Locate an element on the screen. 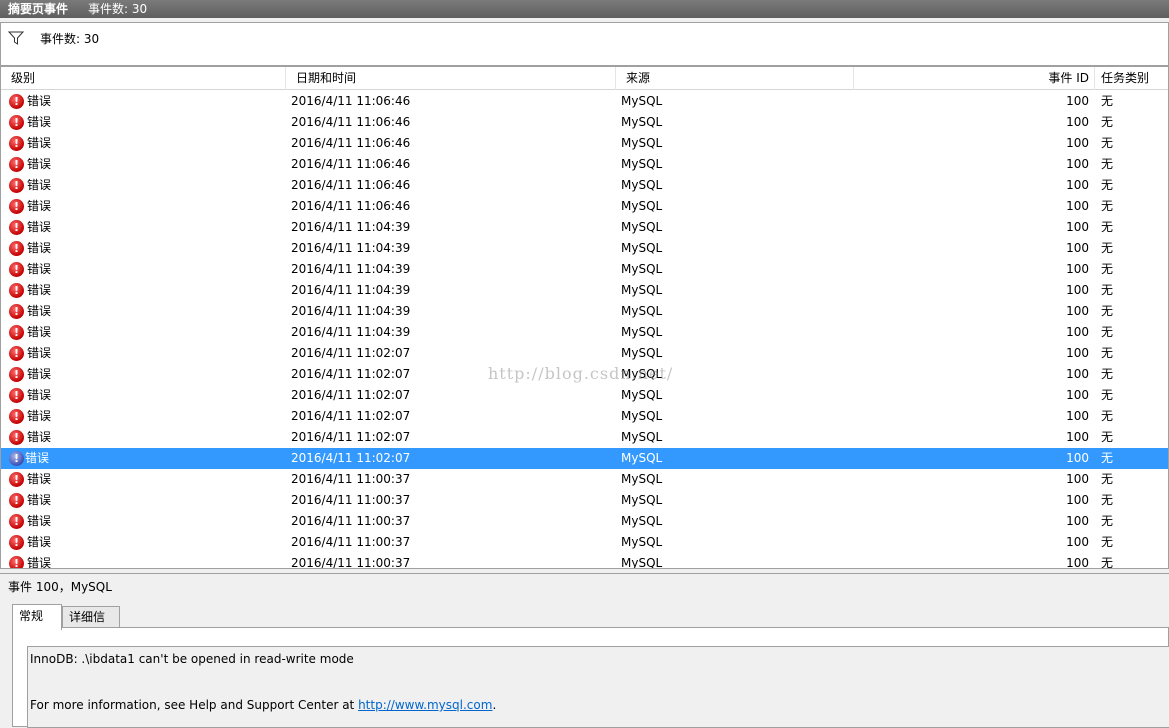 The width and height of the screenshot is (1169, 728). tab-general: 常规 is located at coordinates (37, 617).